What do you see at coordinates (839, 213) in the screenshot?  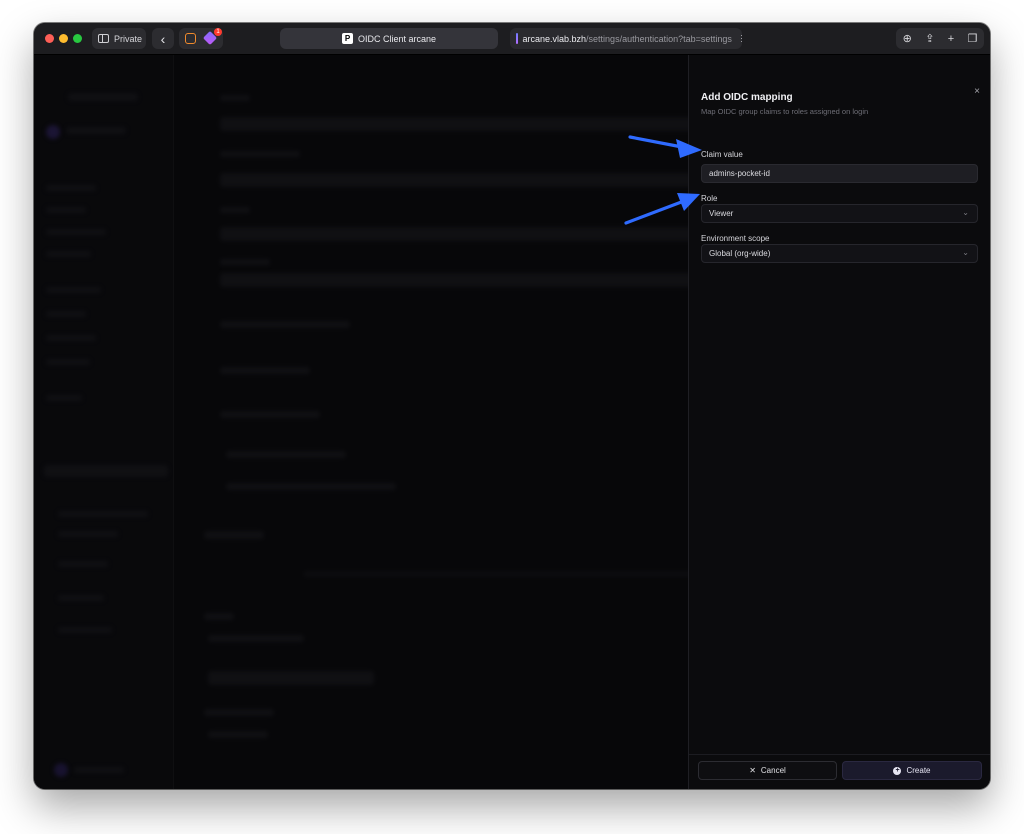 I see `role-select: Viewer ⌄` at bounding box center [839, 213].